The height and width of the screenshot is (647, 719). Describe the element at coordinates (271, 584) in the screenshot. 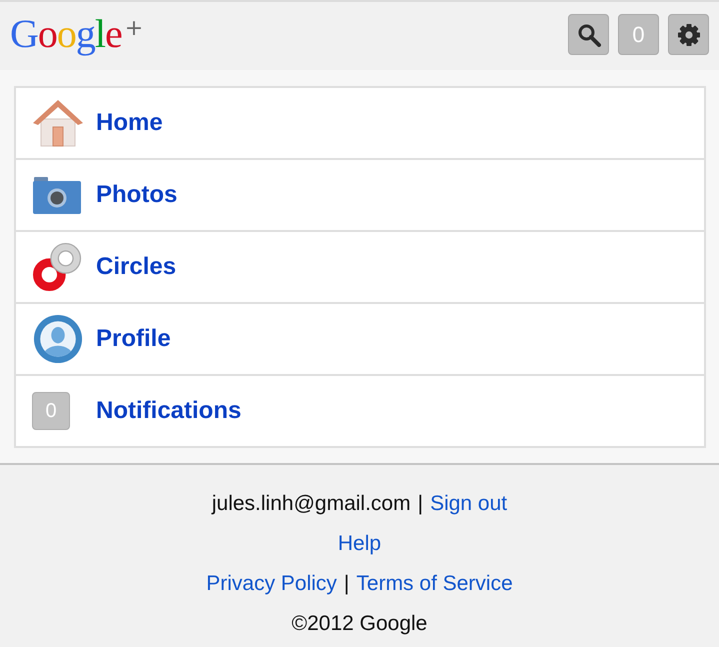

I see `footer-link: Privacy Policy` at that location.